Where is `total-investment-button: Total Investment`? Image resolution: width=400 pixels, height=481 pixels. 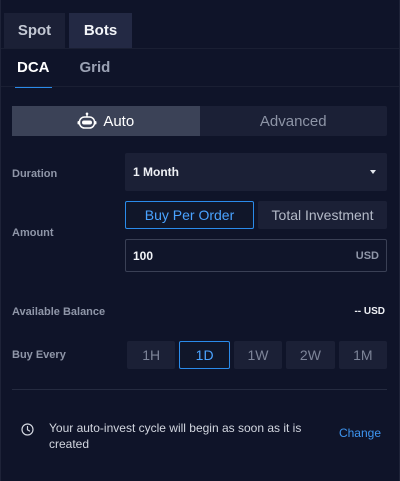 total-investment-button: Total Investment is located at coordinates (322, 215).